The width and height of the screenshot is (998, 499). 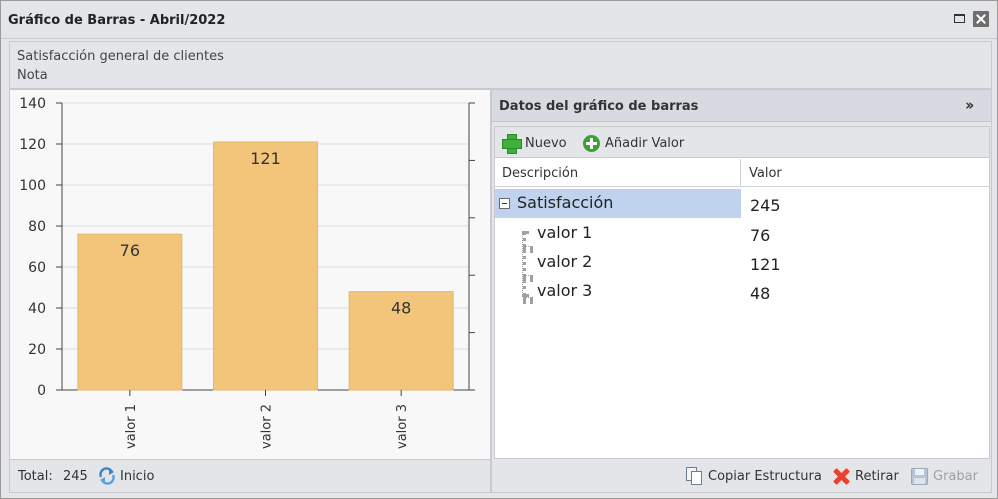 What do you see at coordinates (250, 476) in the screenshot?
I see `chart-footer: Total: 245 Inicio` at bounding box center [250, 476].